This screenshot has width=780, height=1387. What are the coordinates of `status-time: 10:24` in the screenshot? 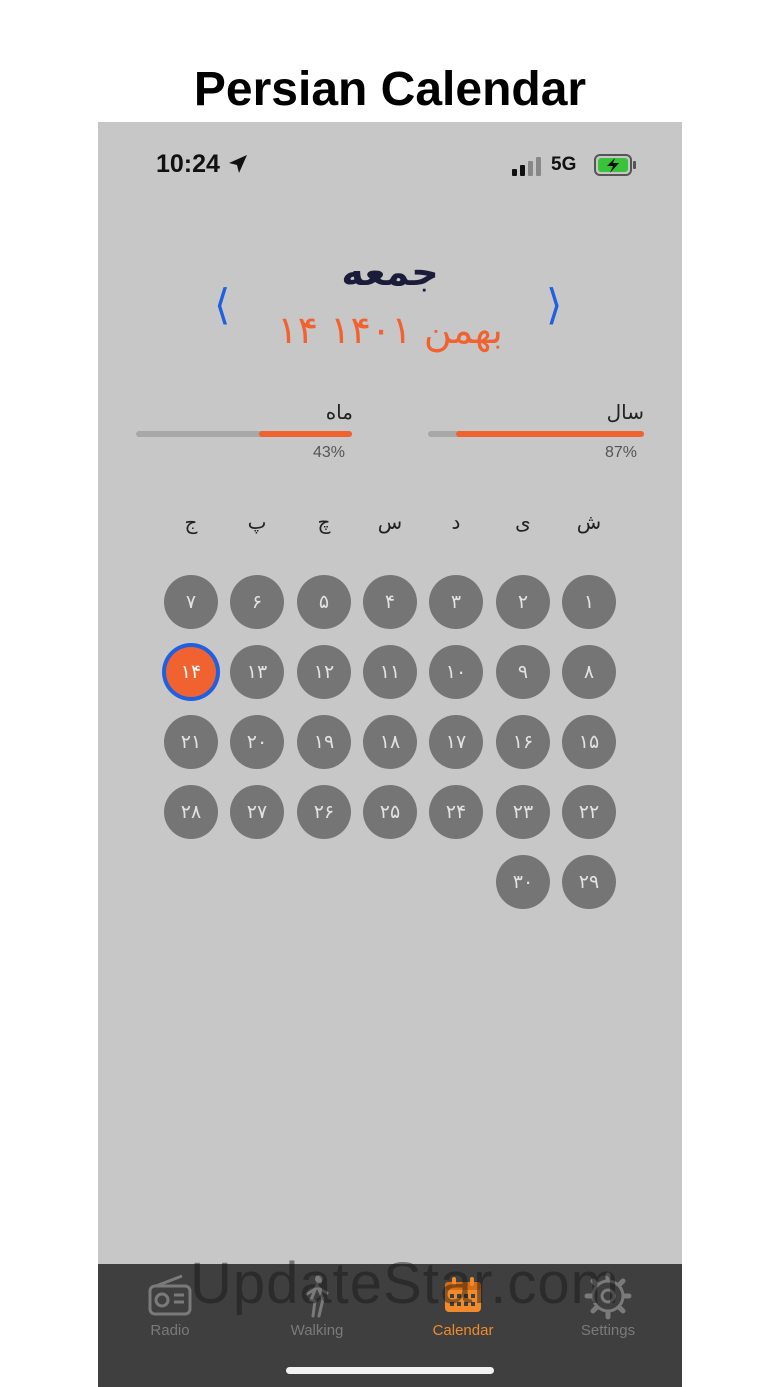 It's located at (188, 164).